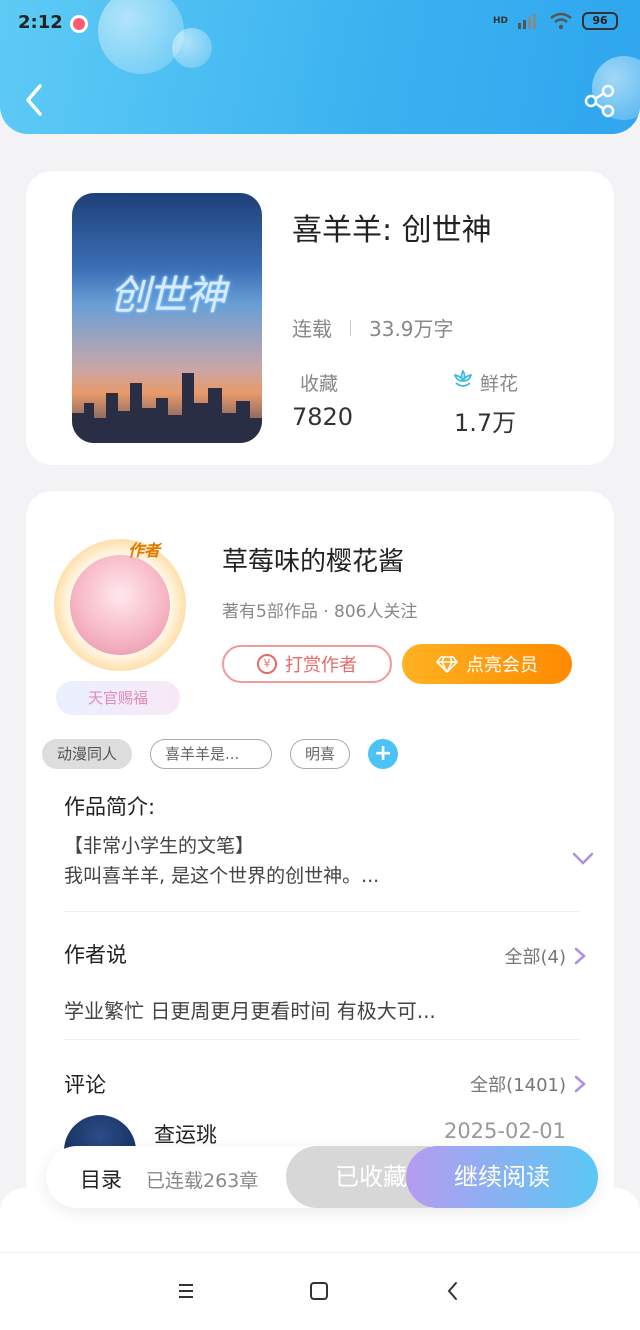 The image size is (640, 1330). What do you see at coordinates (321, 665) in the screenshot?
I see `tip-author-label: 打赏作者` at bounding box center [321, 665].